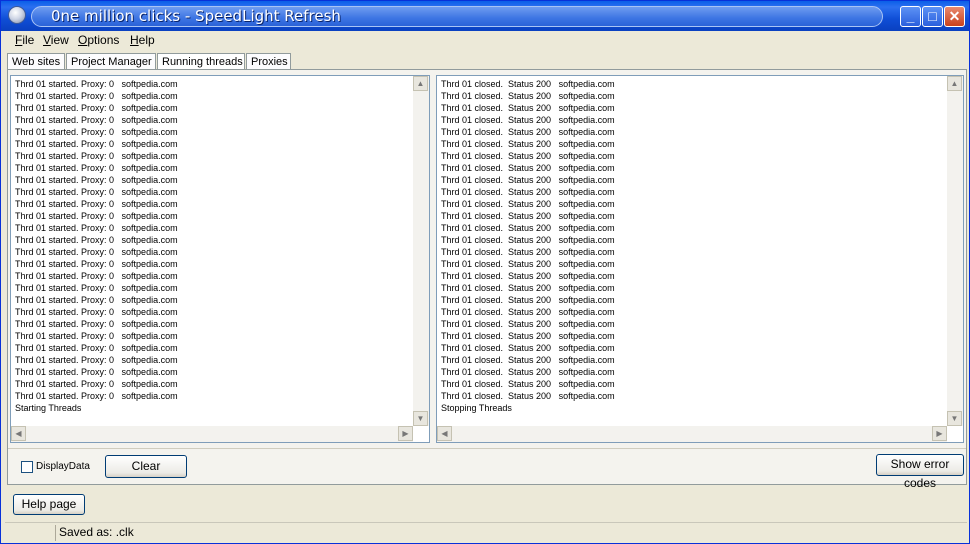  I want to click on menu-bar: File View Options Help, so click(485, 41).